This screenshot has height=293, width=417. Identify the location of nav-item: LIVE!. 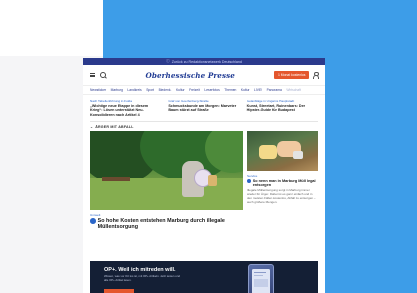
(258, 90).